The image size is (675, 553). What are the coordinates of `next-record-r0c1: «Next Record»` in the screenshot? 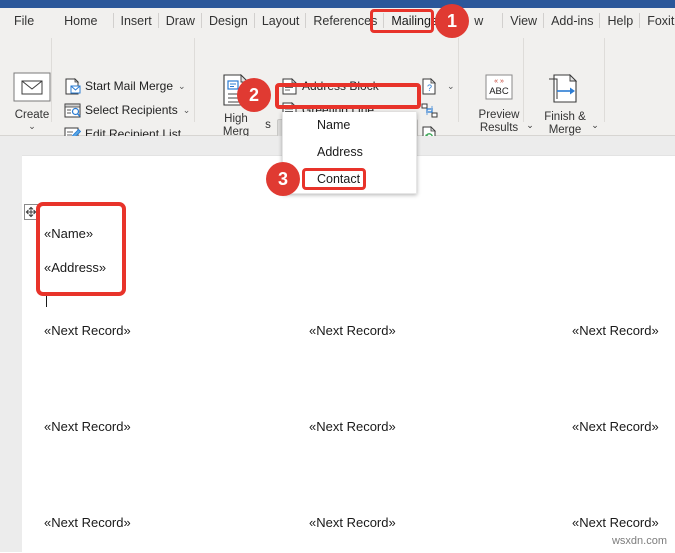 It's located at (352, 330).